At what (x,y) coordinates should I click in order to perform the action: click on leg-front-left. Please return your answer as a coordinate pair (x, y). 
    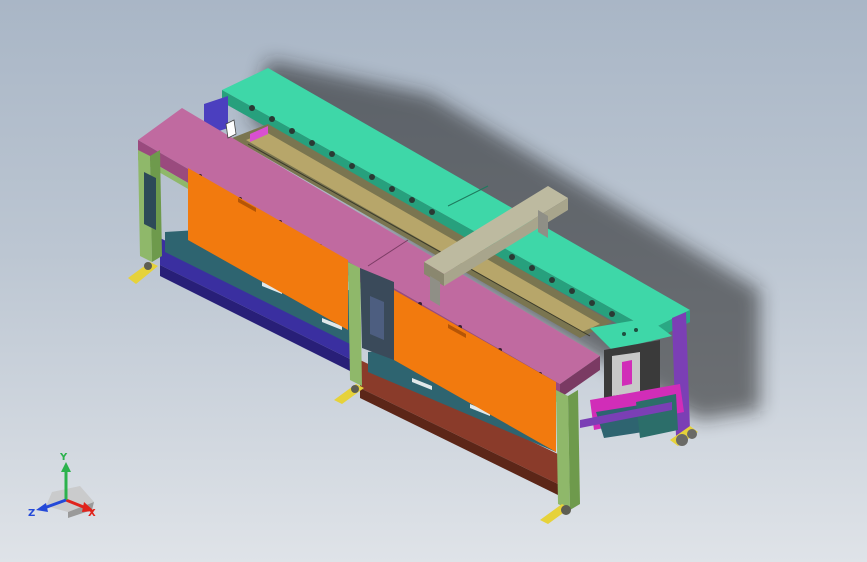
    Looking at the image, I should click on (150, 206).